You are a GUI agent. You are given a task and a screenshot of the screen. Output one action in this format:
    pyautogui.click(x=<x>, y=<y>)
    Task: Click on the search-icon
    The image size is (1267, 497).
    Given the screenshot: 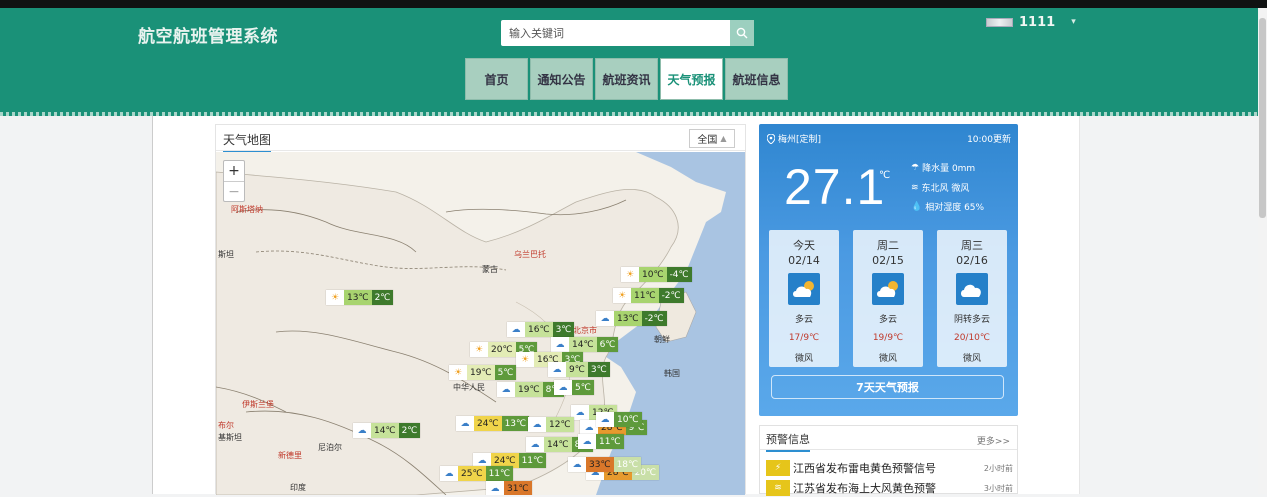 What is the action you would take?
    pyautogui.click(x=742, y=33)
    